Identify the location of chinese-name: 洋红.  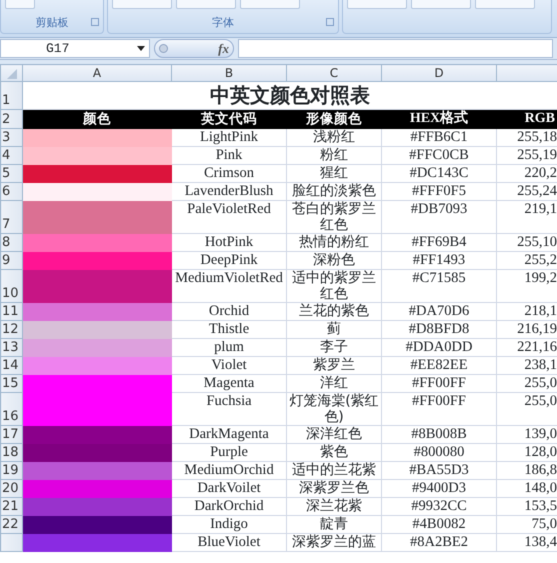
(334, 383).